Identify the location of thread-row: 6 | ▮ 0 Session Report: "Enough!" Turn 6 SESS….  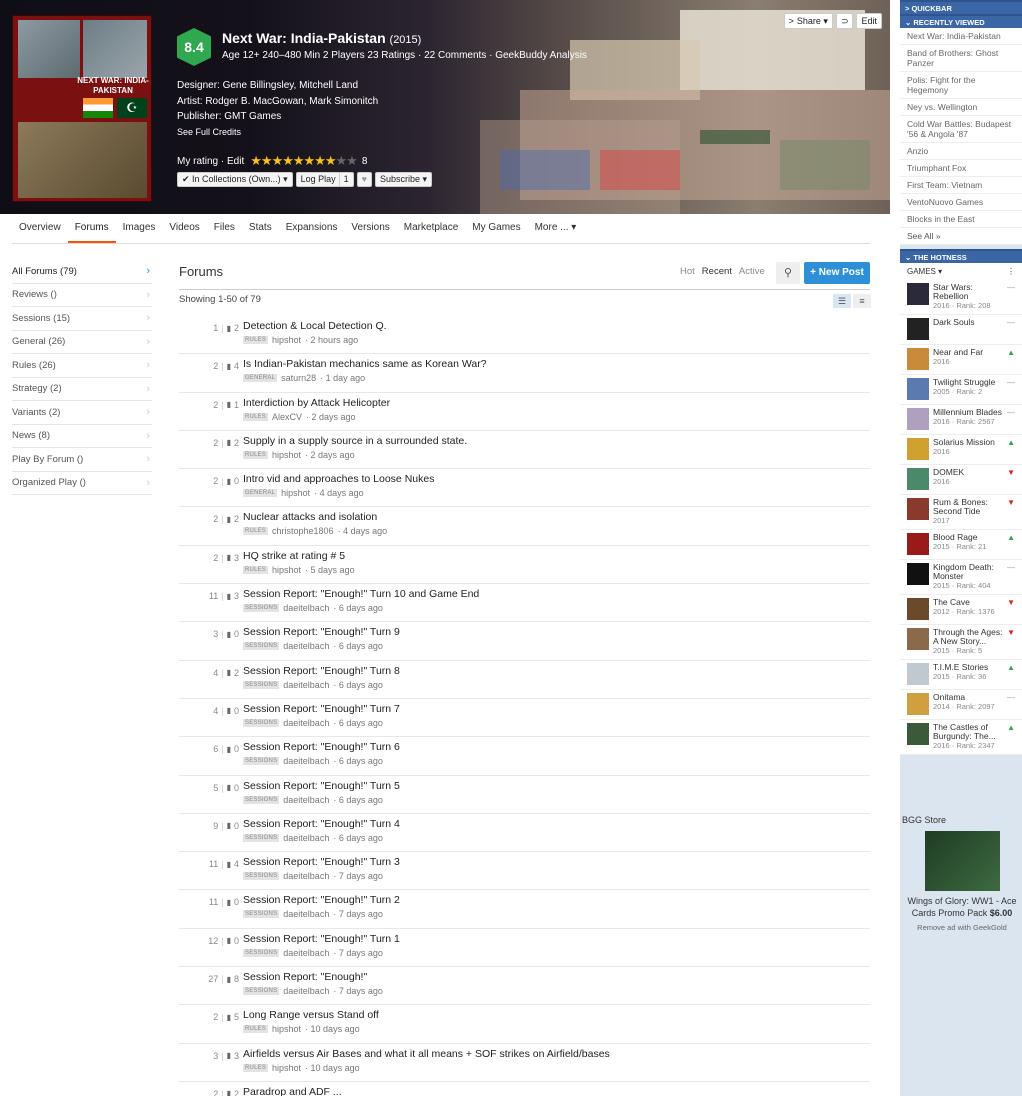
(524, 756).